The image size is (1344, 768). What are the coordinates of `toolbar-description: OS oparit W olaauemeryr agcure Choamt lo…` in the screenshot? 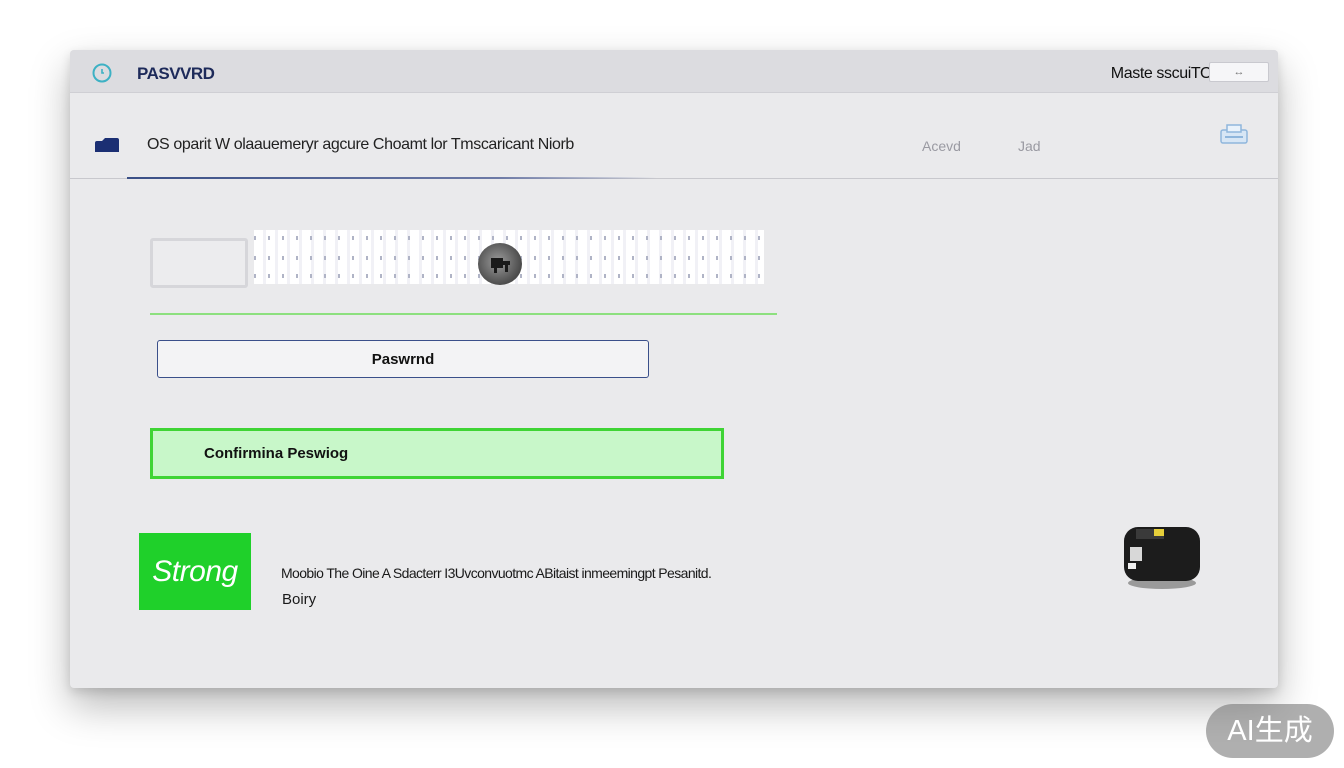 It's located at (360, 144).